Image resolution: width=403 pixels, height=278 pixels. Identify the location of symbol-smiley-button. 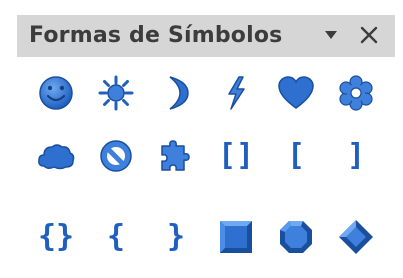
(56, 93).